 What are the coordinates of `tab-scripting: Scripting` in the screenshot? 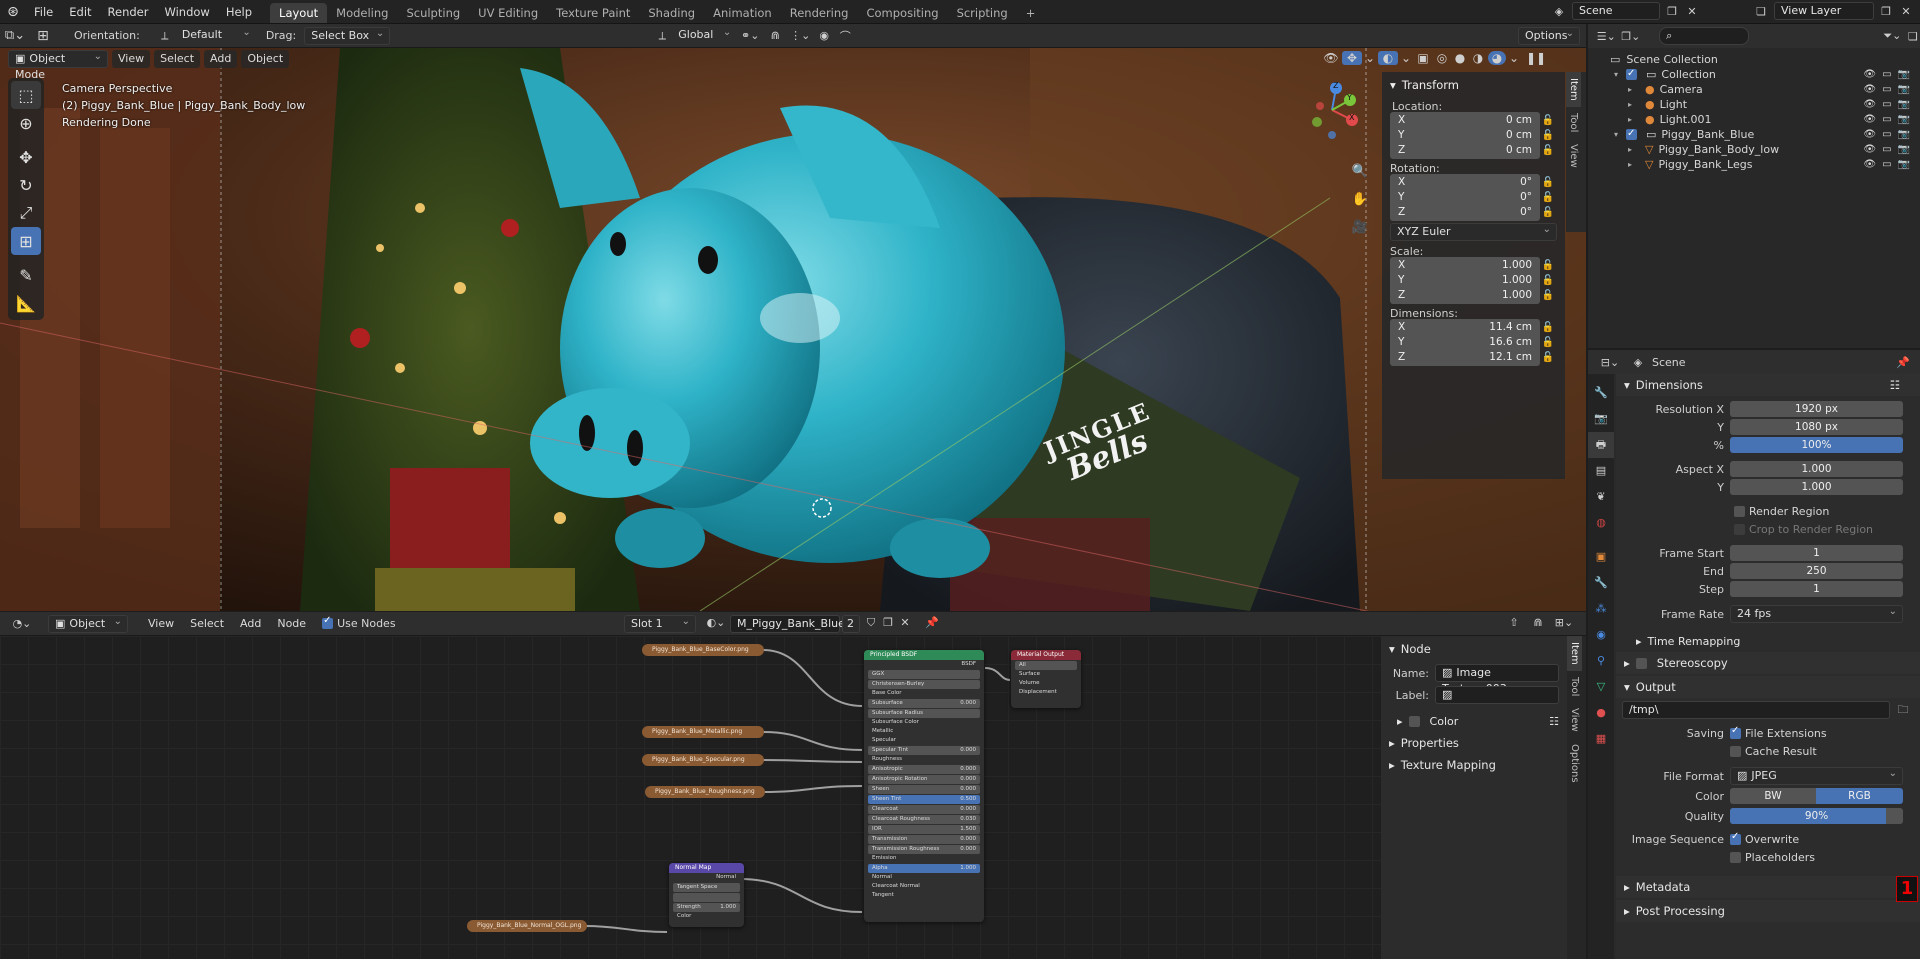 It's located at (982, 13).